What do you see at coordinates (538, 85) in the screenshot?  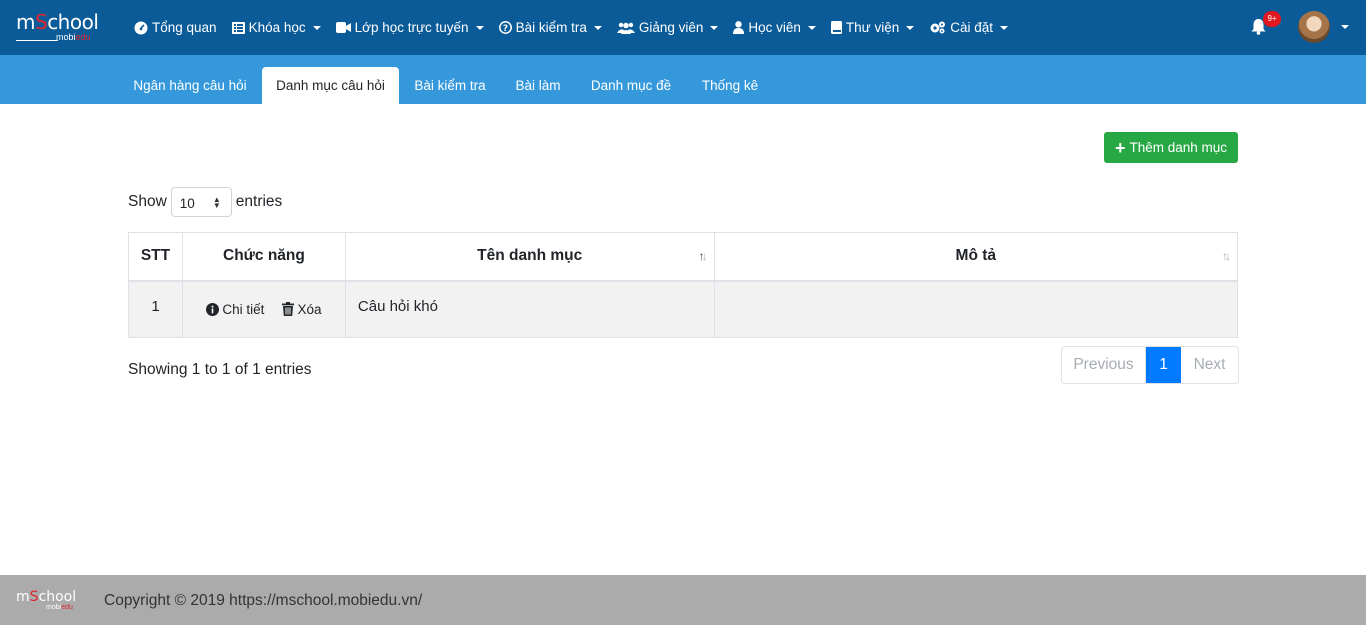 I see `tab-bai-lam: Bài làm` at bounding box center [538, 85].